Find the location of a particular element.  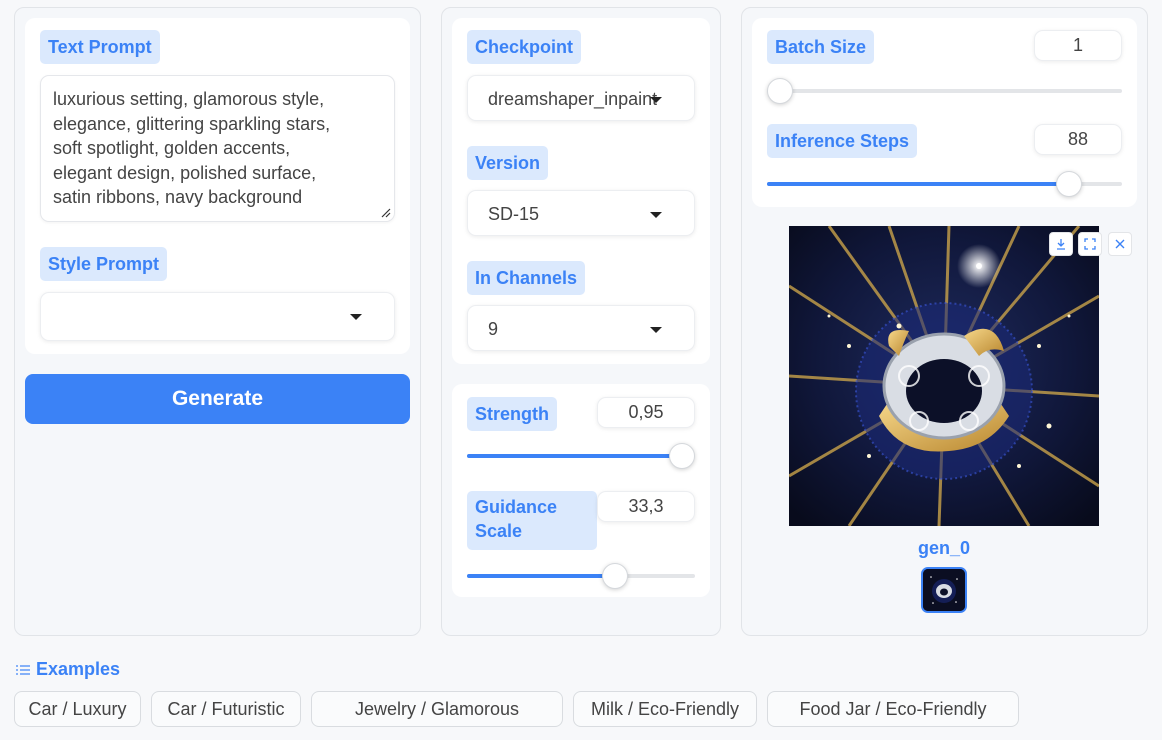

guidance-scale-input: 33,3 is located at coordinates (646, 506).